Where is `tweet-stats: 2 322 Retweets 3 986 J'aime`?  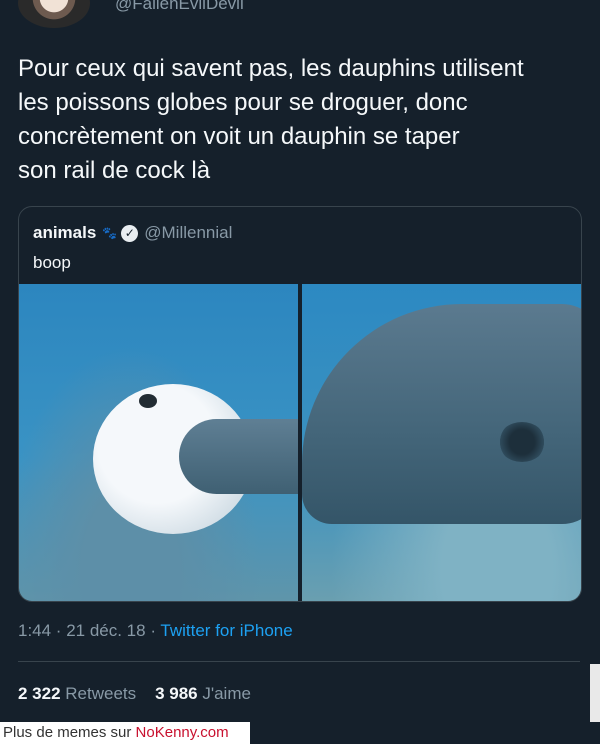
tweet-stats: 2 322 Retweets 3 986 J'aime is located at coordinates (134, 694).